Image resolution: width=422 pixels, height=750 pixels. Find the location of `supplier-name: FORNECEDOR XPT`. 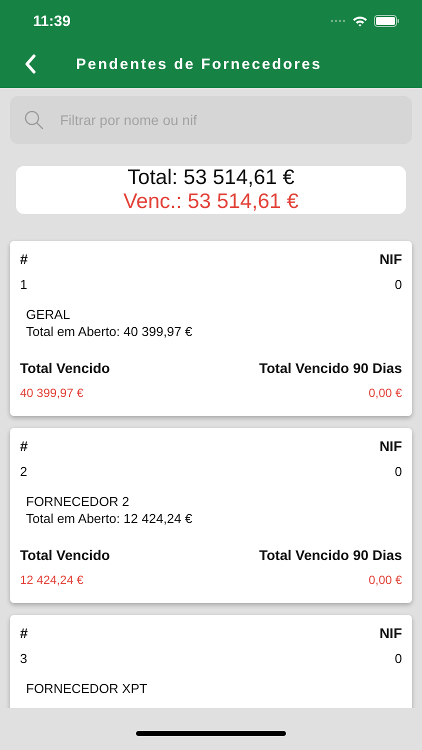

supplier-name: FORNECEDOR XPT is located at coordinates (87, 688).